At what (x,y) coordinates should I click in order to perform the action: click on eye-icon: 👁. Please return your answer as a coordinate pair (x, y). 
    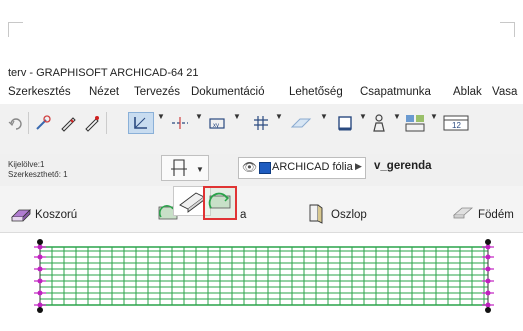
    Looking at the image, I should click on (249, 167).